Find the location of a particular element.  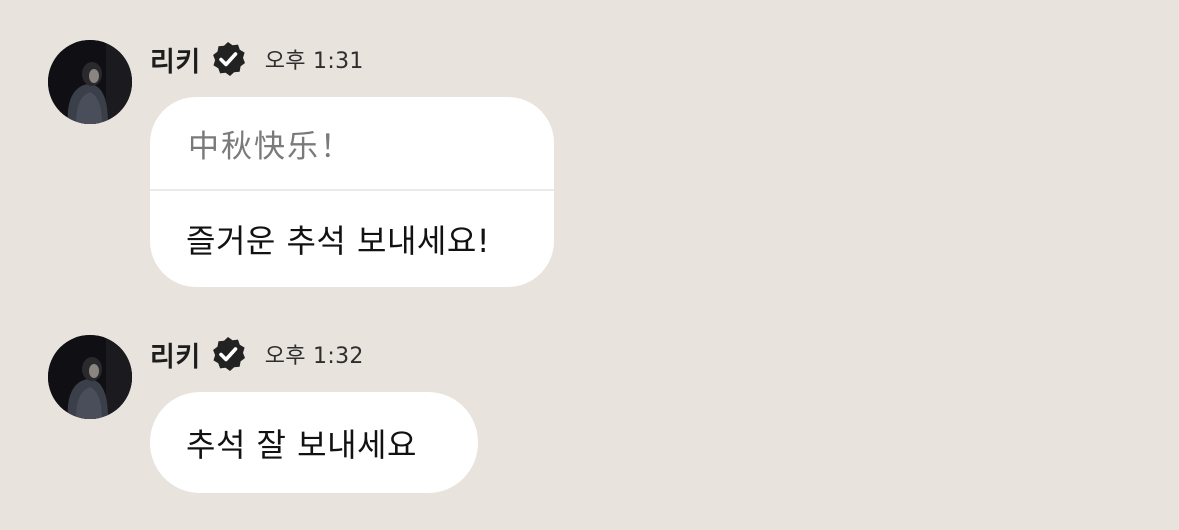

message-header: 리키 오후 1:31 is located at coordinates (257, 59).